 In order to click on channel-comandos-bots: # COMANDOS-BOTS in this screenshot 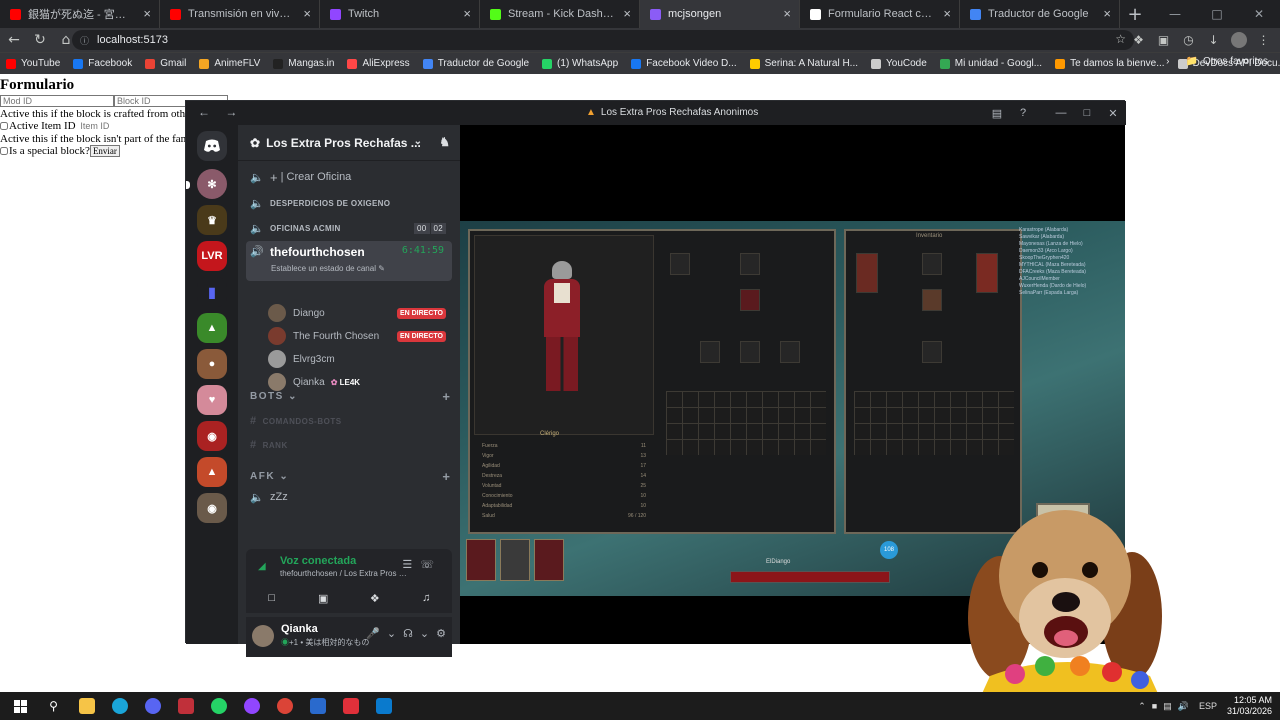, I will do `click(296, 421)`.